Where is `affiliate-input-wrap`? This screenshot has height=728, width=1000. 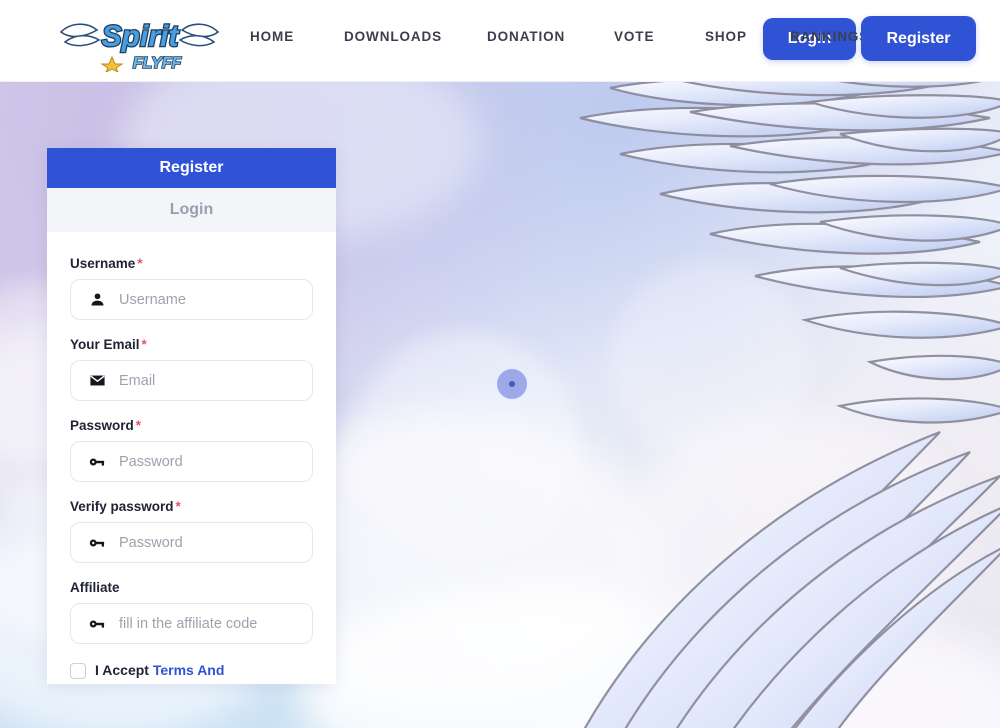
affiliate-input-wrap is located at coordinates (191, 623).